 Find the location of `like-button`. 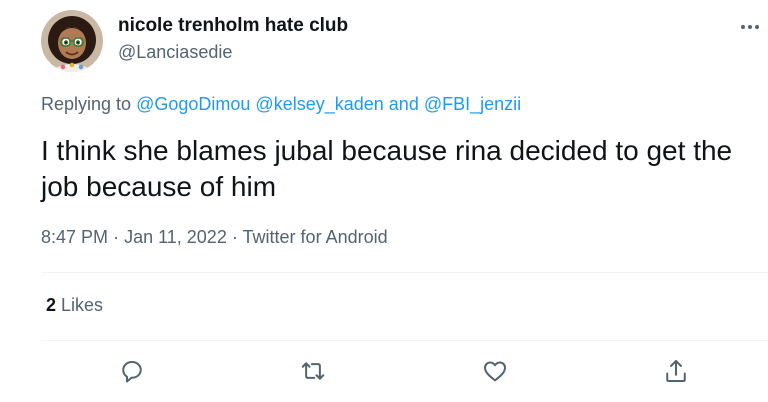

like-button is located at coordinates (495, 371).